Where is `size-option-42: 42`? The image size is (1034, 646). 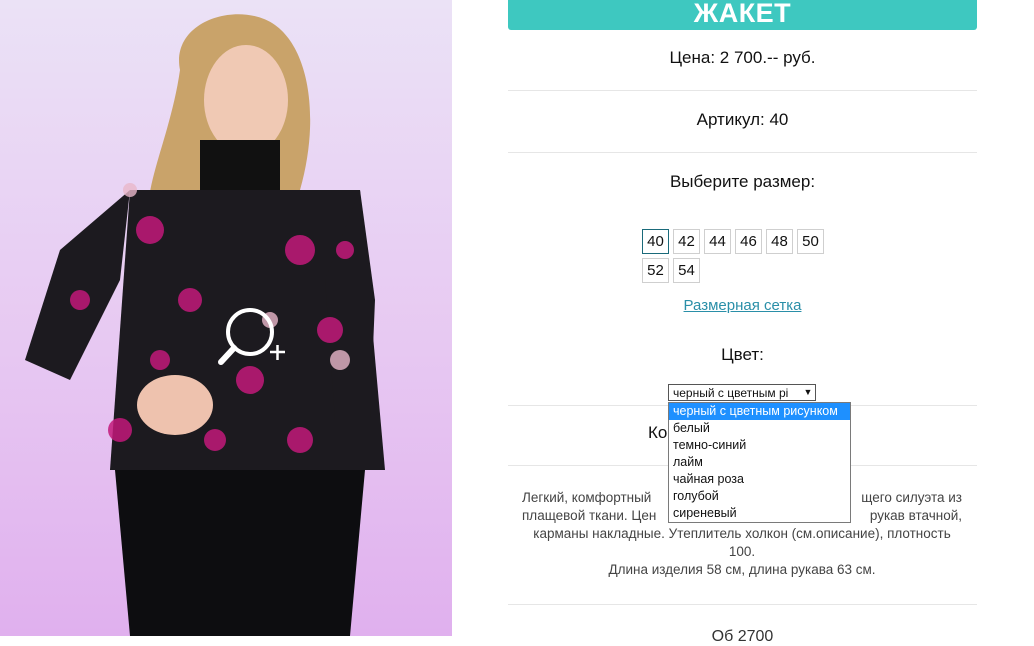 size-option-42: 42 is located at coordinates (686, 241).